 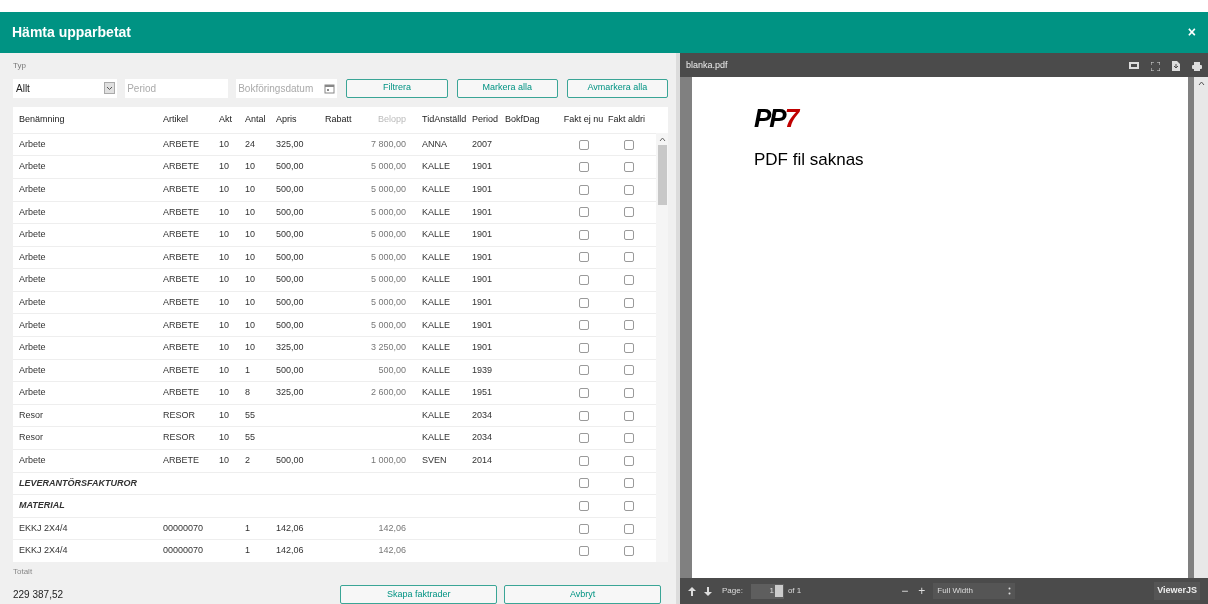 What do you see at coordinates (397, 88) in the screenshot?
I see `filter-button: Filtrera` at bounding box center [397, 88].